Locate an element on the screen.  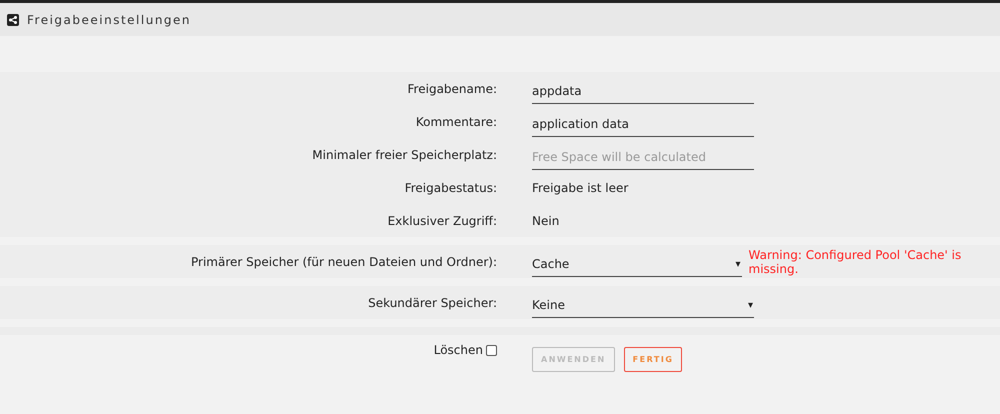
share-icon is located at coordinates (13, 20).